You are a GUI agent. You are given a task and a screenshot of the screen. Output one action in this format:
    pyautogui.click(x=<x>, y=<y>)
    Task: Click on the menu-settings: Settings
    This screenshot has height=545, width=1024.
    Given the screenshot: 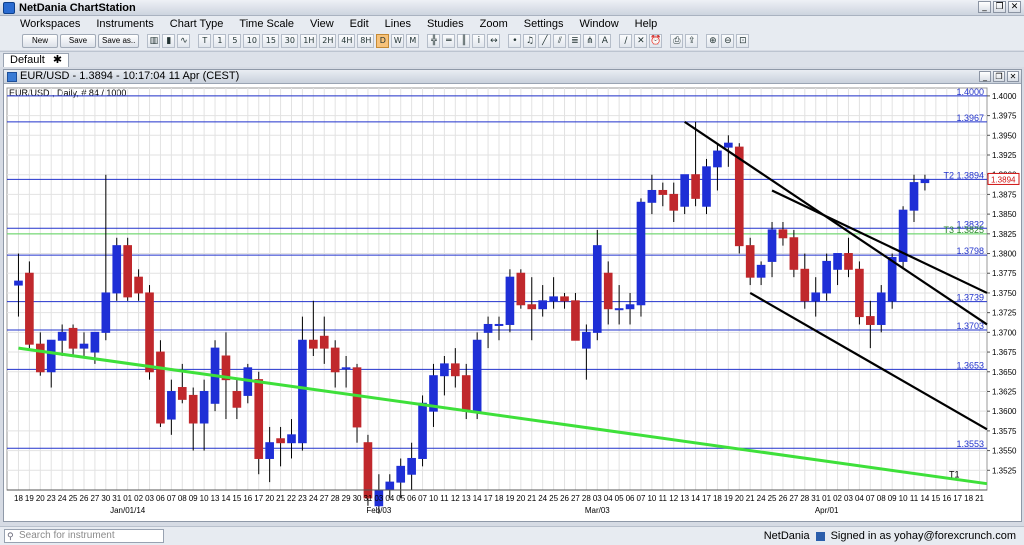 What is the action you would take?
    pyautogui.click(x=544, y=24)
    